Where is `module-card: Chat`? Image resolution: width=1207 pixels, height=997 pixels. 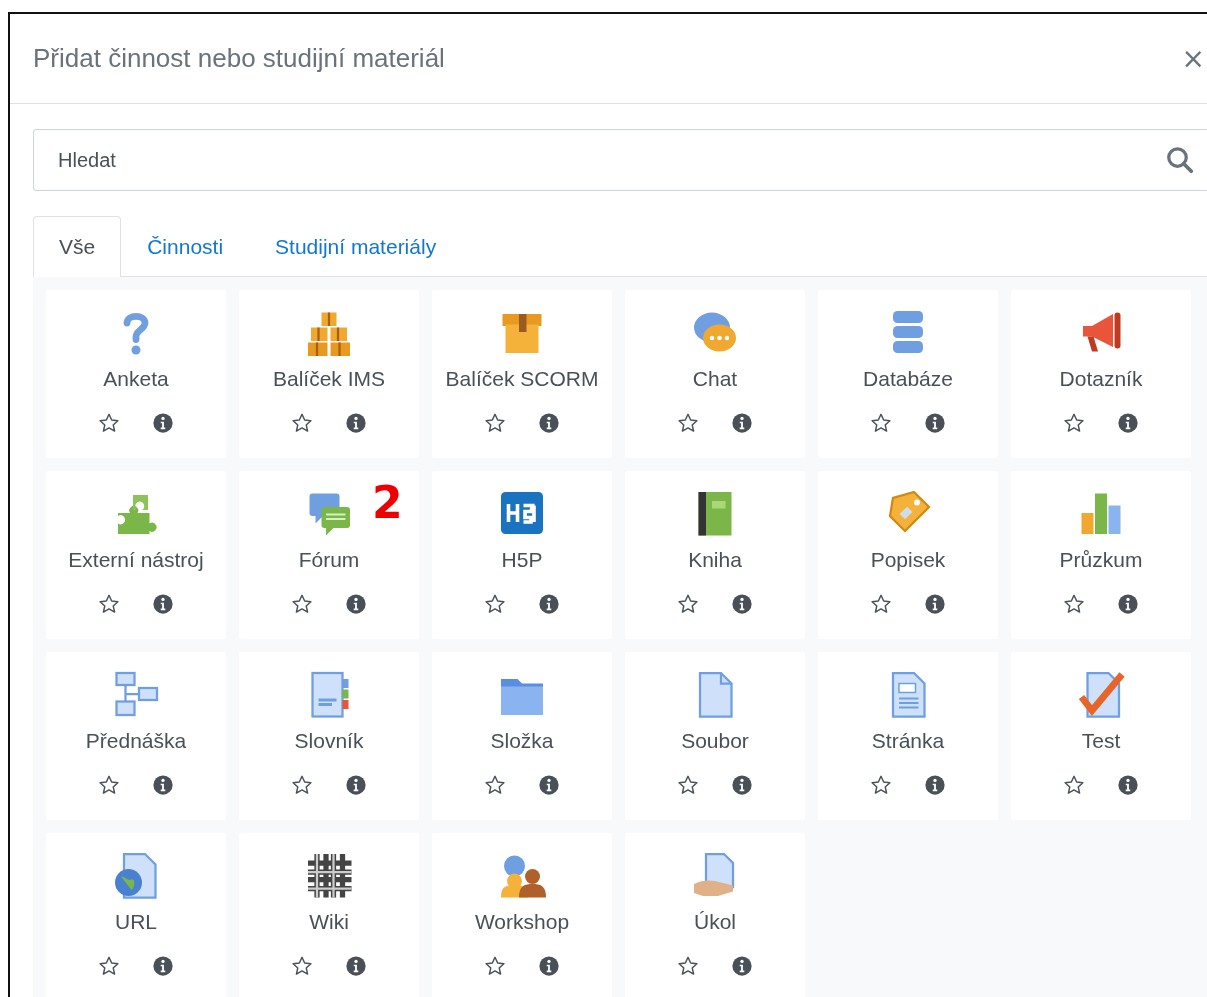 module-card: Chat is located at coordinates (715, 374).